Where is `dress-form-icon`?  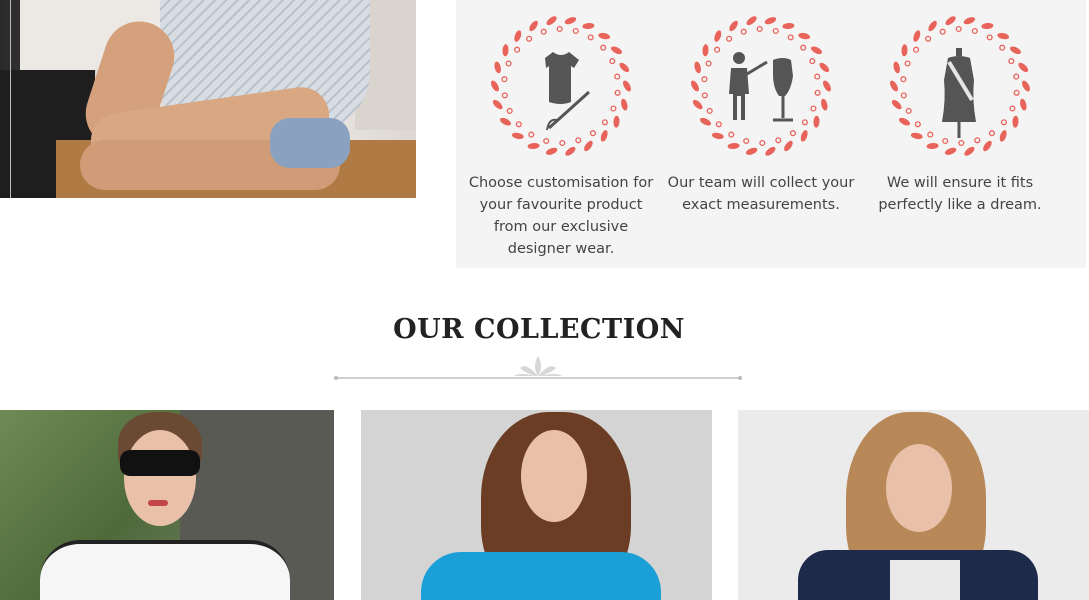 dress-form-icon is located at coordinates (960, 86).